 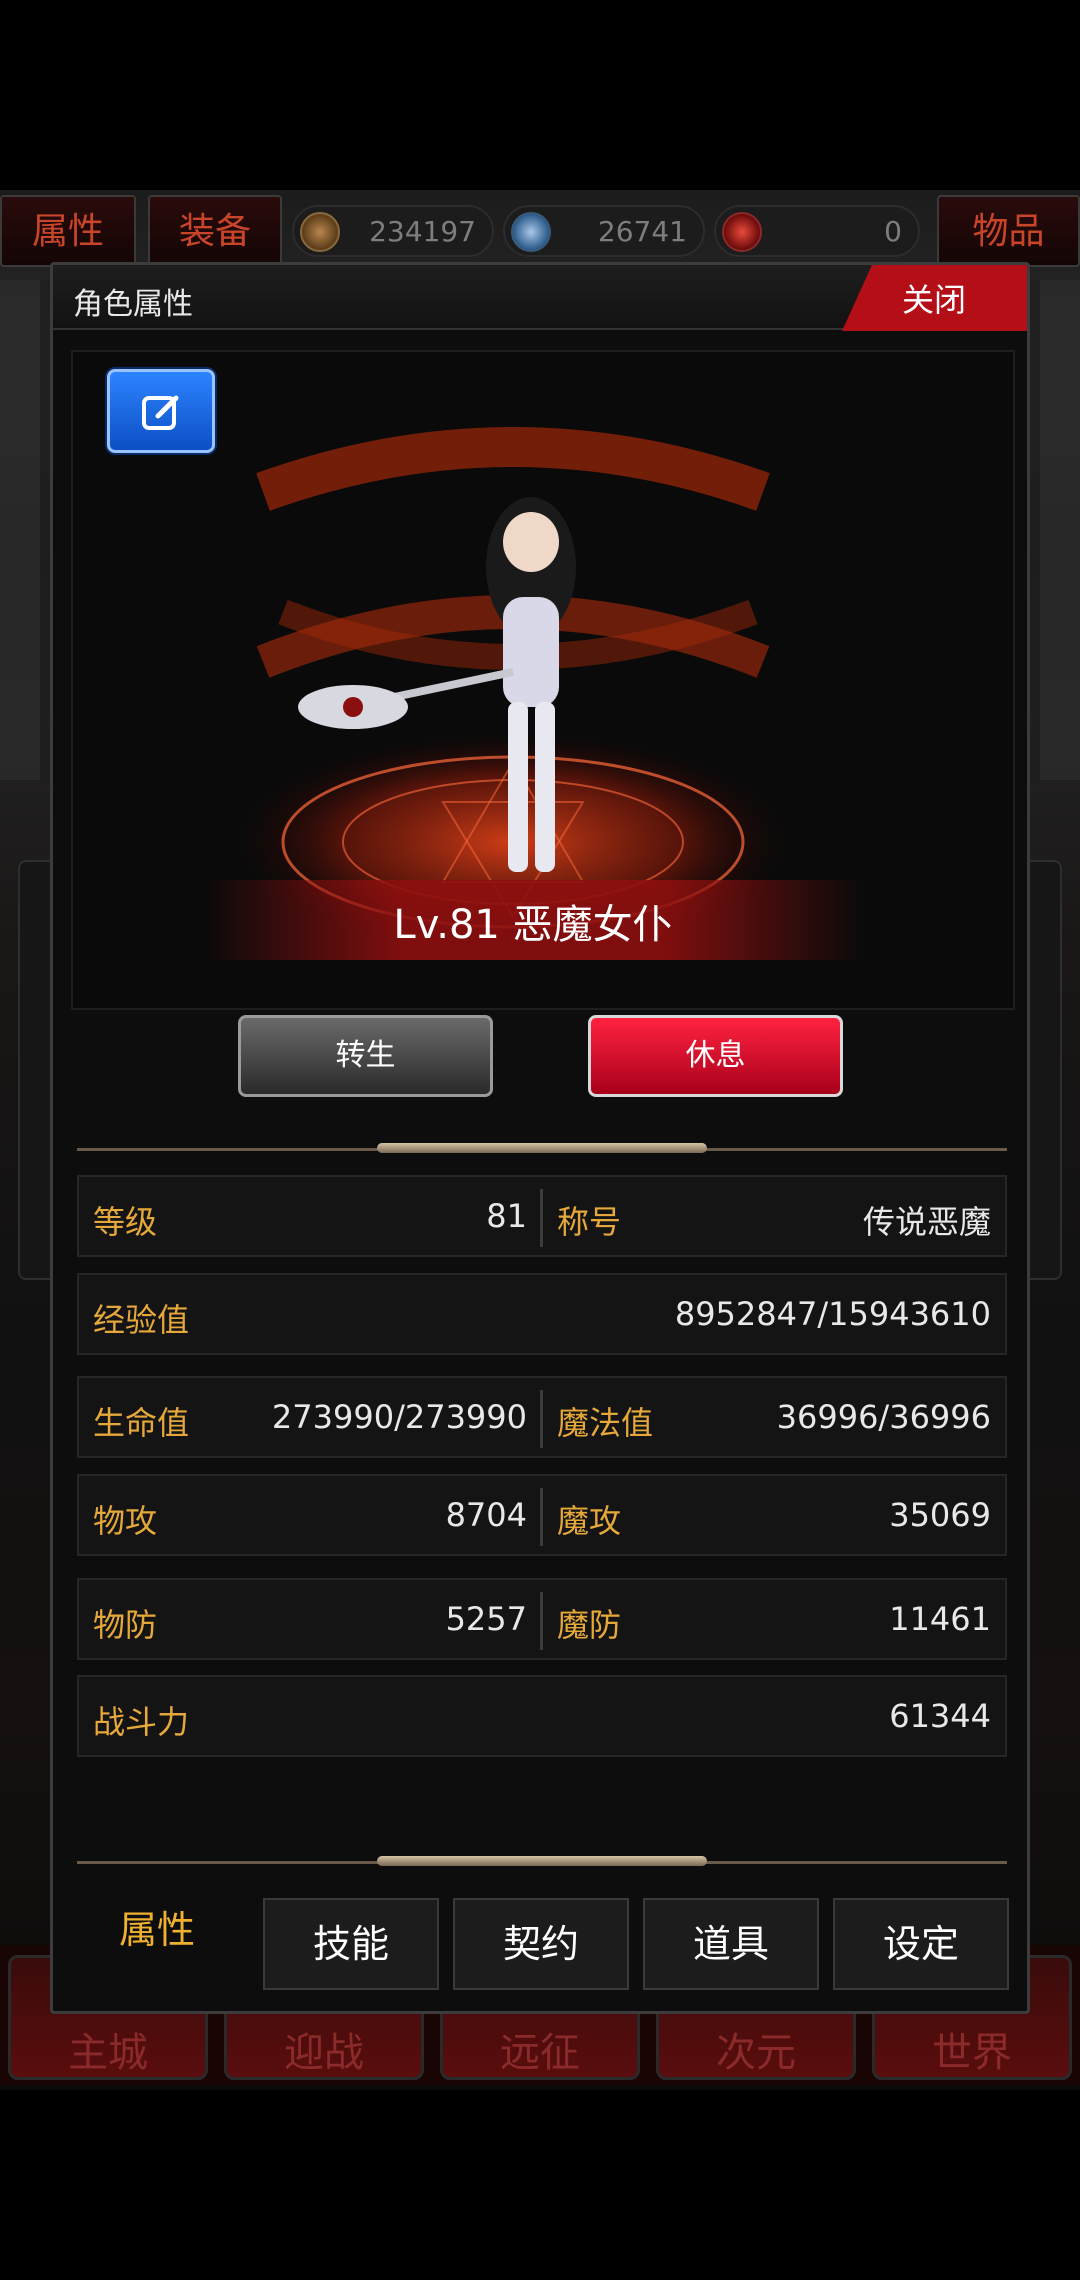 I want to click on currency-gold-value: 234197, so click(x=422, y=231).